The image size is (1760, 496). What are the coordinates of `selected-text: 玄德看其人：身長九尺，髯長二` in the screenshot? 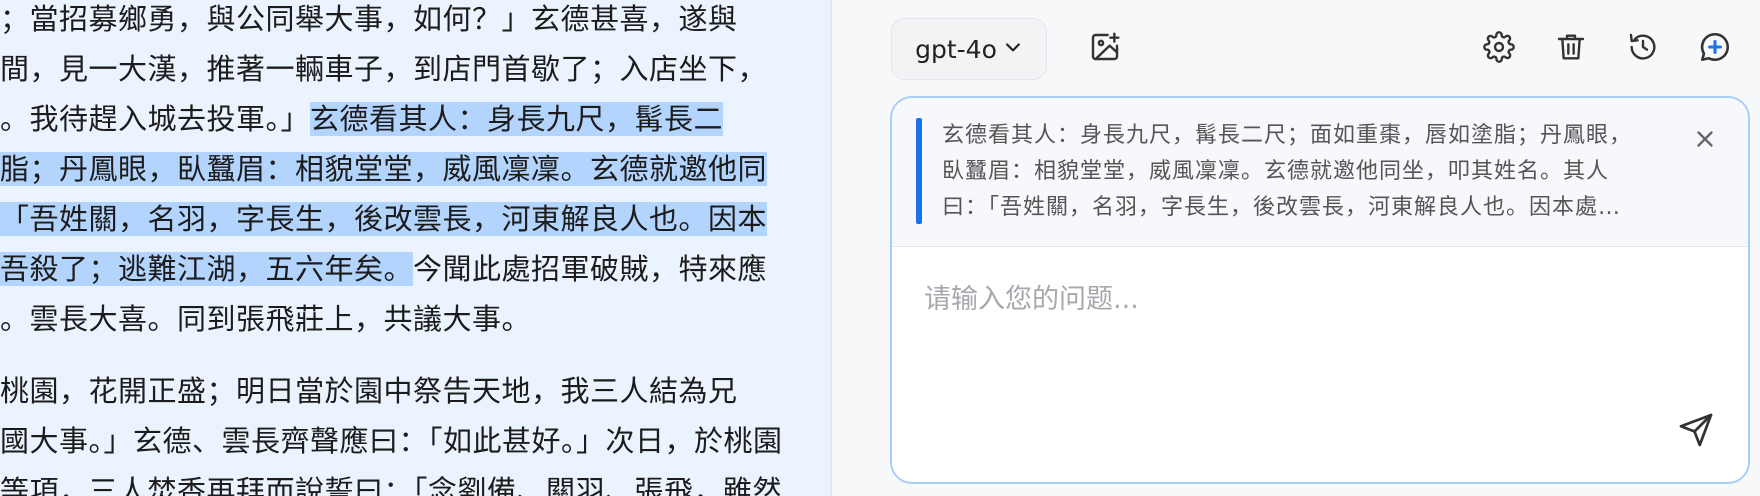 It's located at (517, 119).